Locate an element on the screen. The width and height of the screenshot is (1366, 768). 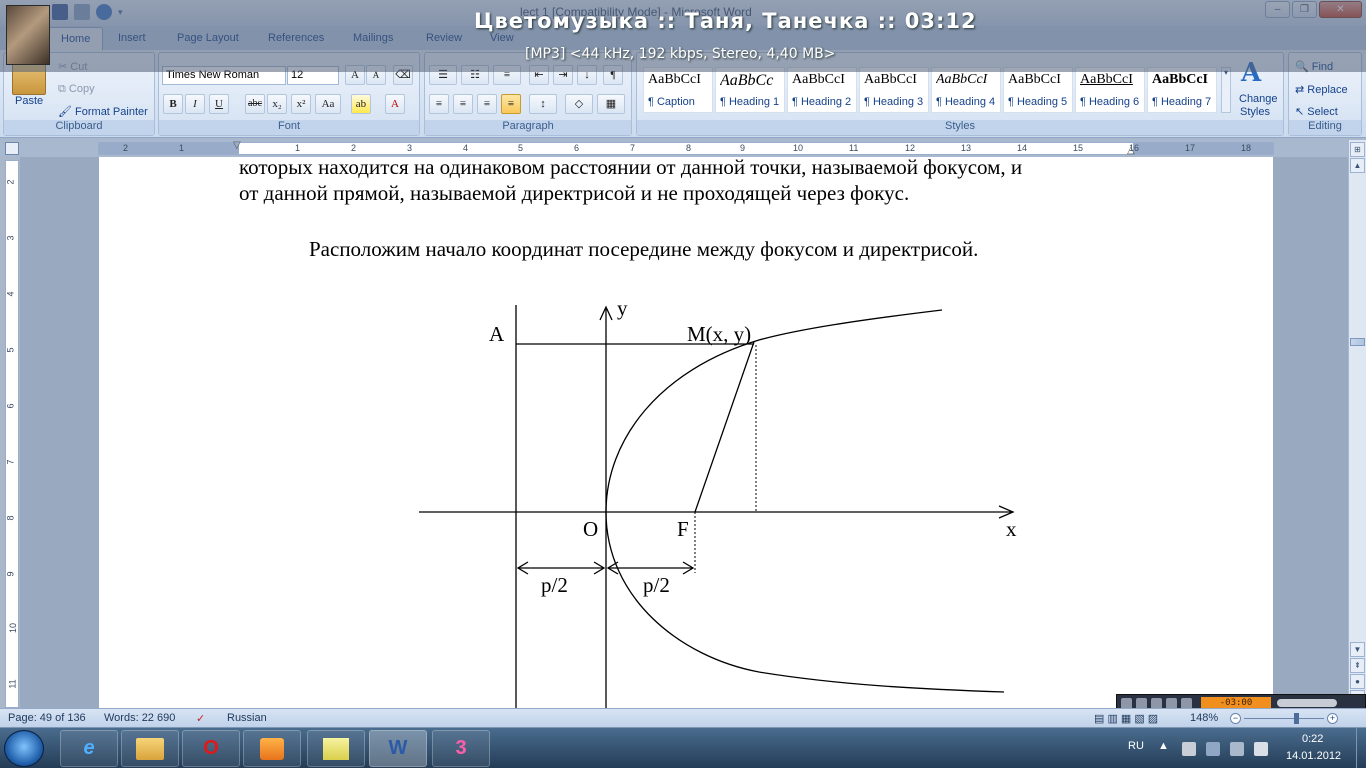
explorer-icon is located at coordinates (150, 748).